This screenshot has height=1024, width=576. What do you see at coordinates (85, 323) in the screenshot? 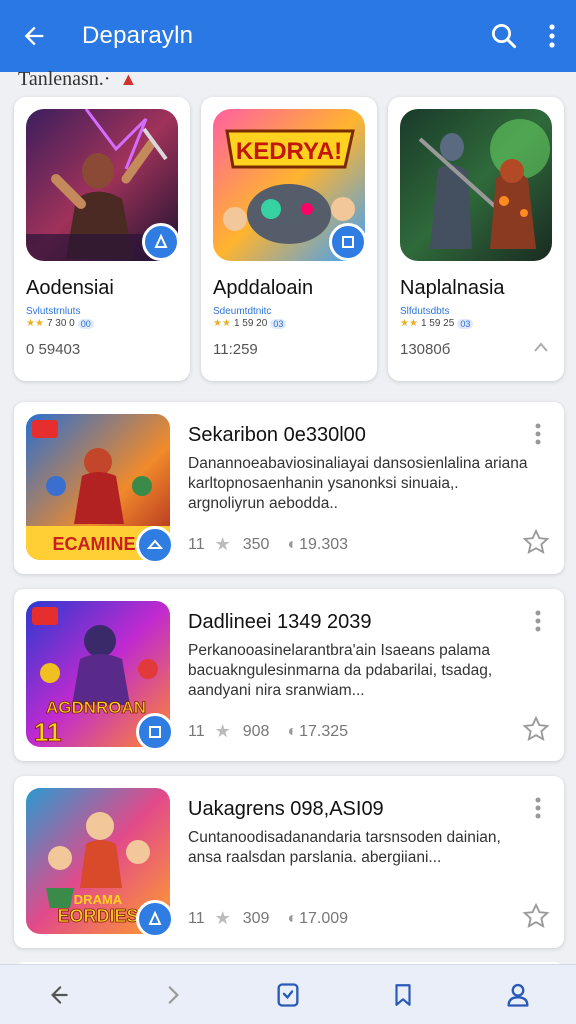
I see `rating-pill: 00` at bounding box center [85, 323].